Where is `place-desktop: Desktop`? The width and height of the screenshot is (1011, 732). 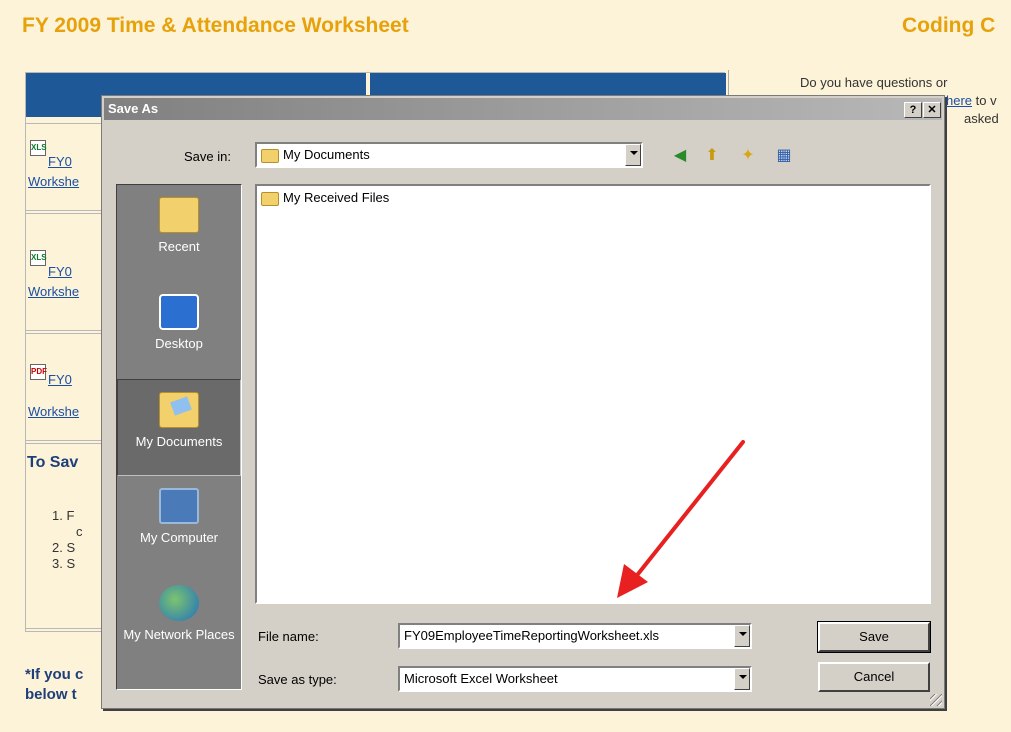 place-desktop: Desktop is located at coordinates (179, 330).